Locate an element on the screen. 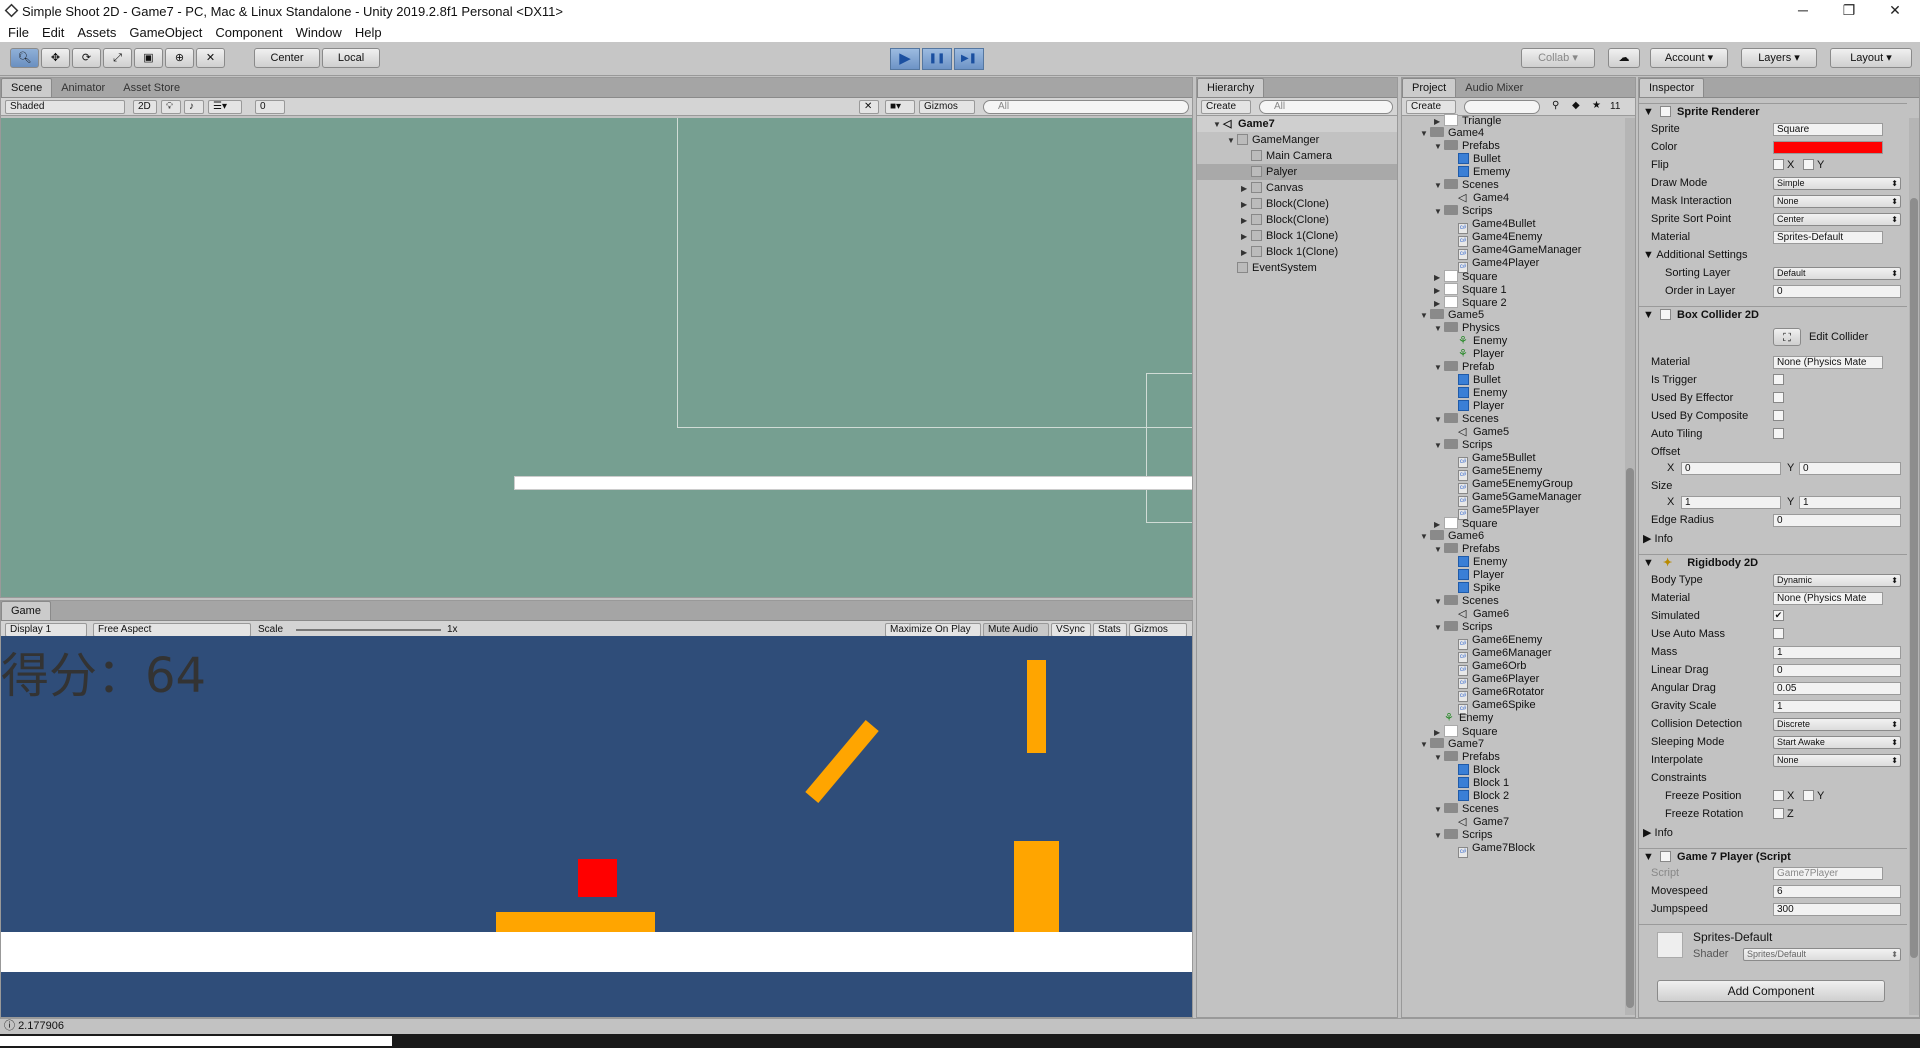  rb-material-field: None (Physics Mate is located at coordinates (1828, 598).